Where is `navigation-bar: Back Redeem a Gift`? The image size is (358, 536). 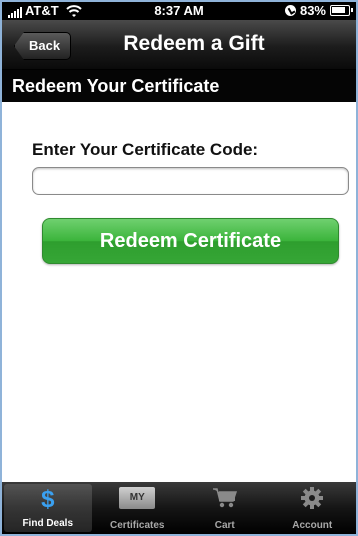 navigation-bar: Back Redeem a Gift is located at coordinates (179, 45).